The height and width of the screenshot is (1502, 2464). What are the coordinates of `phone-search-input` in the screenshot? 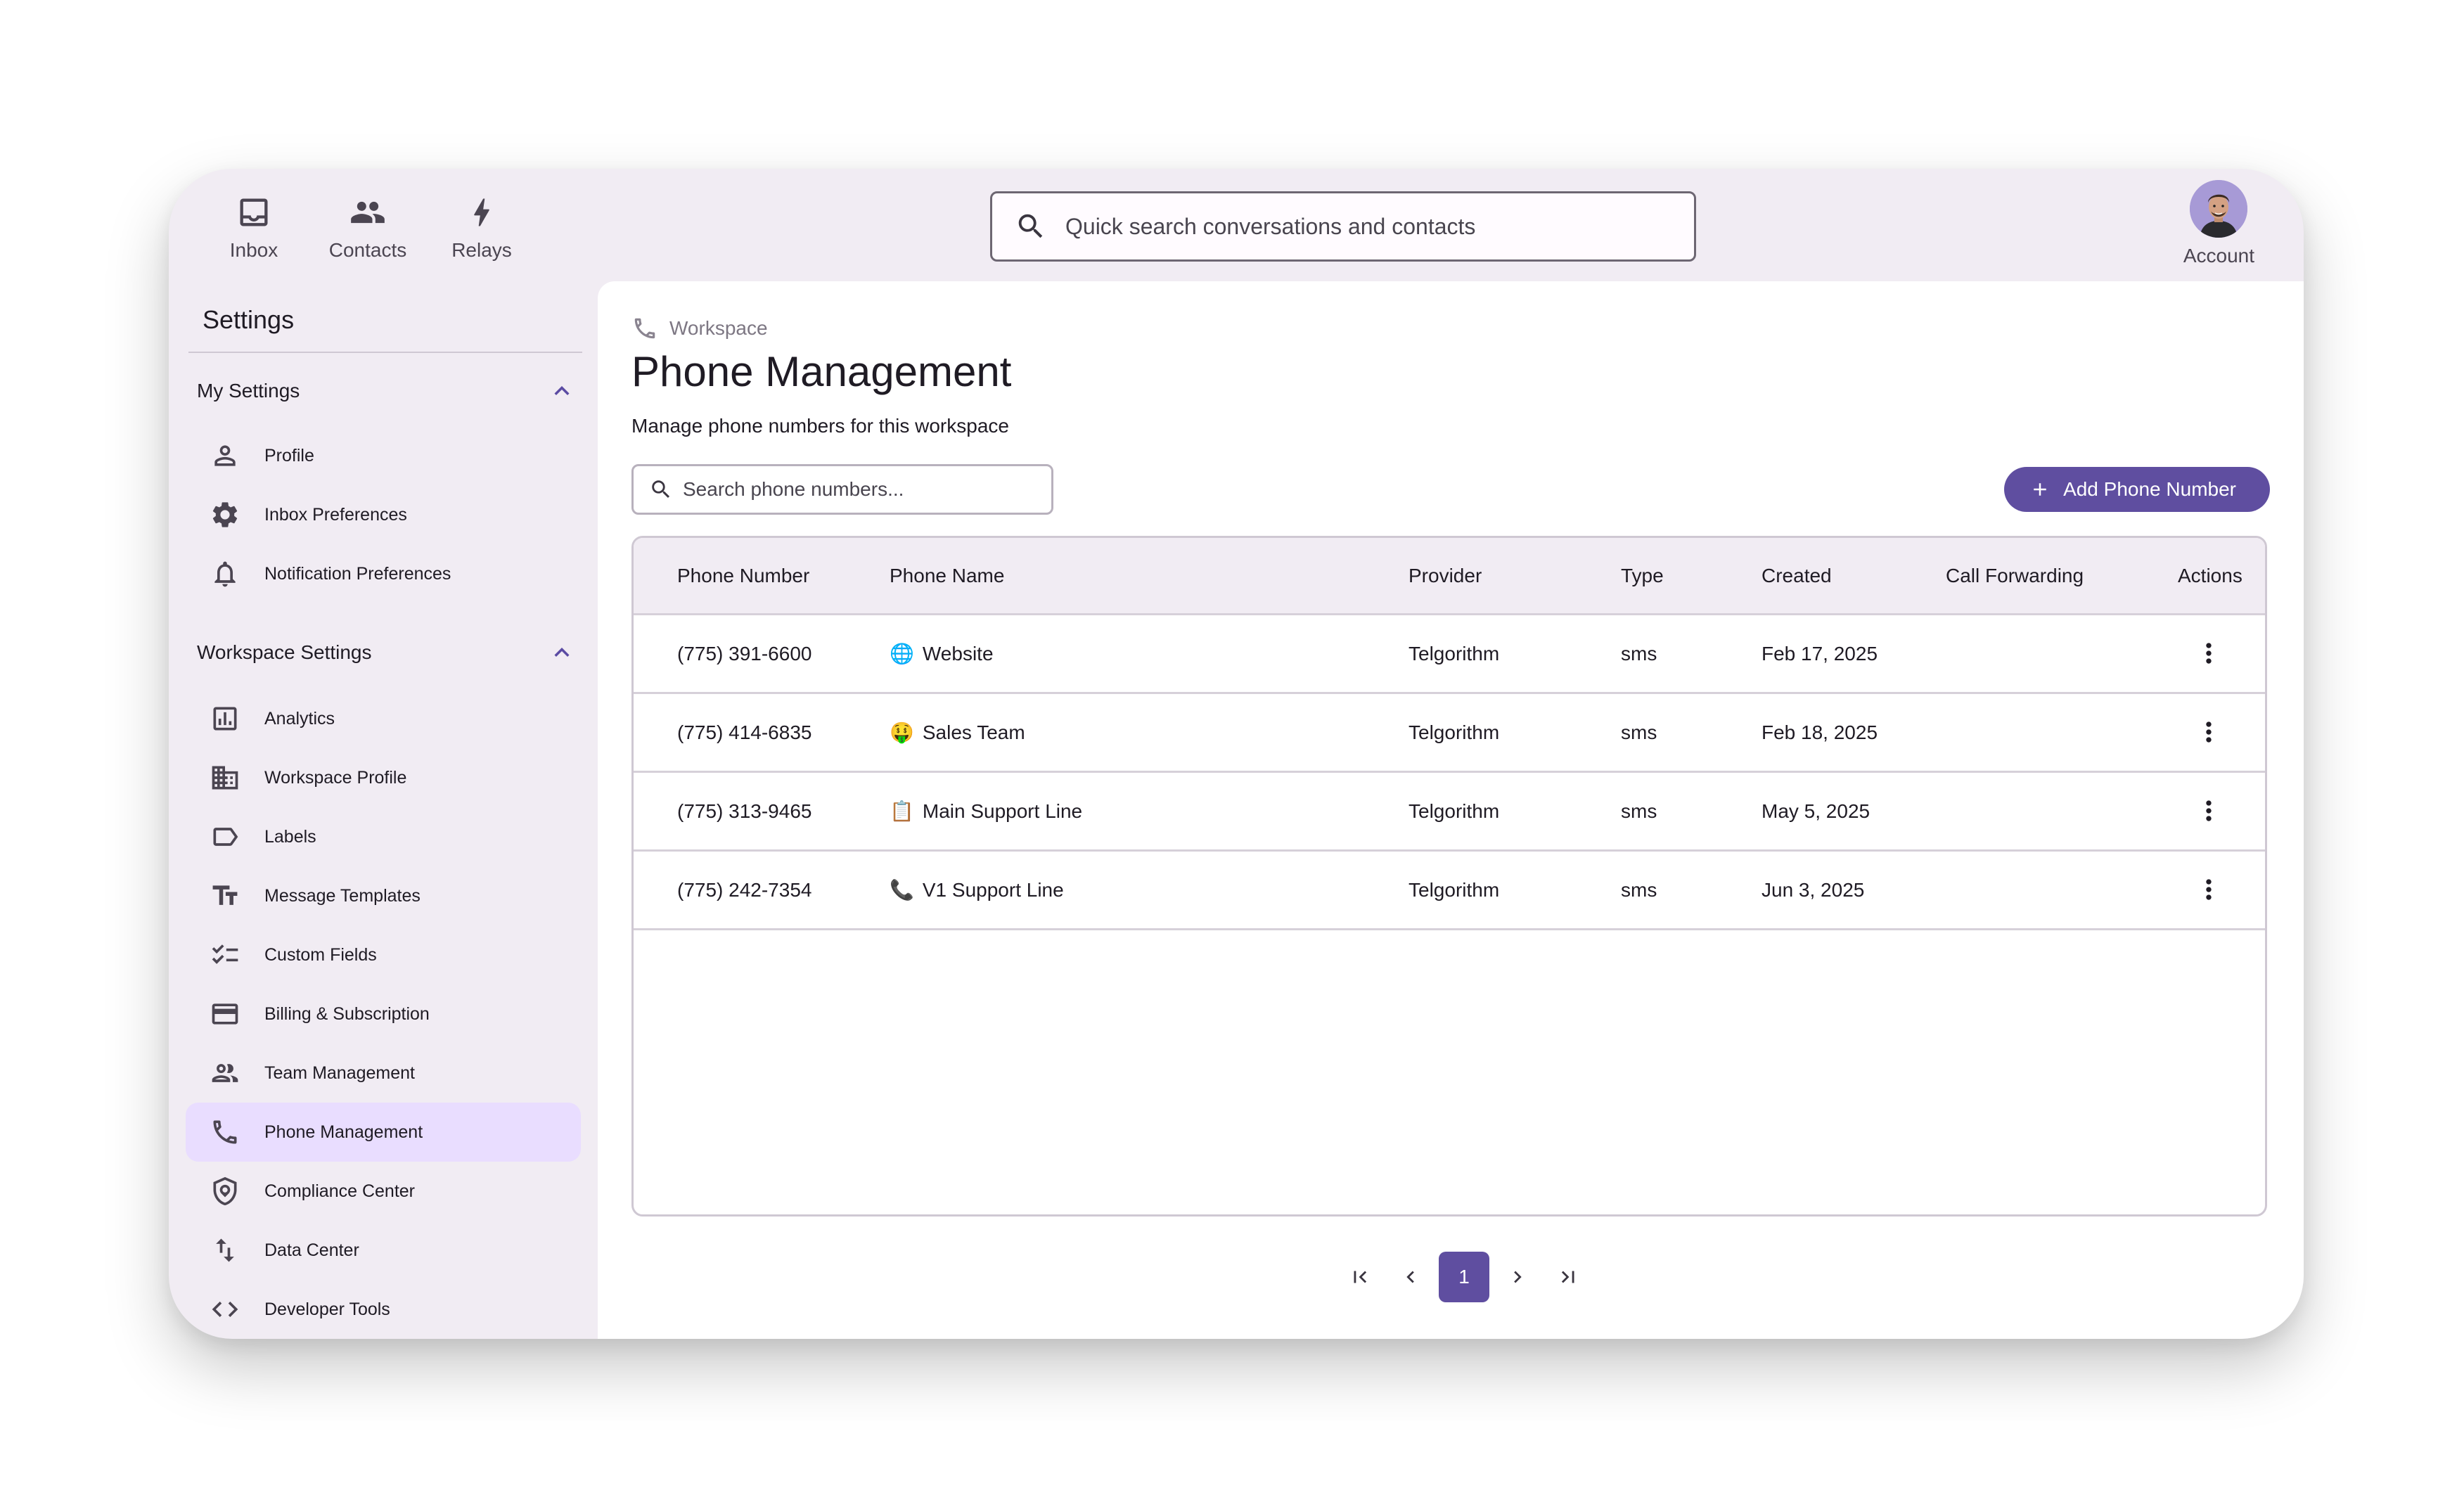 It's located at (865, 489).